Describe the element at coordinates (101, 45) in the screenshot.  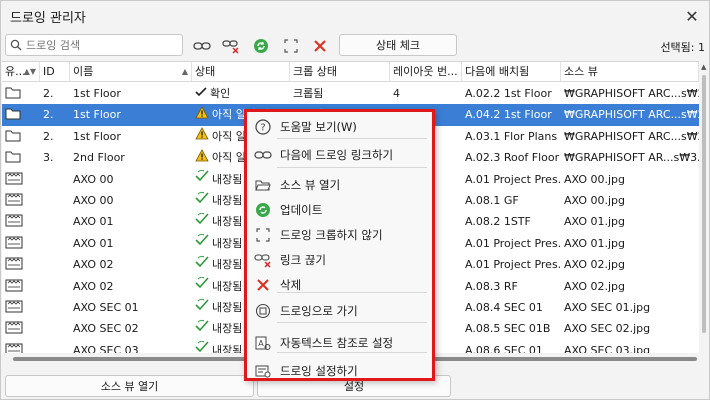
I see `search-input` at that location.